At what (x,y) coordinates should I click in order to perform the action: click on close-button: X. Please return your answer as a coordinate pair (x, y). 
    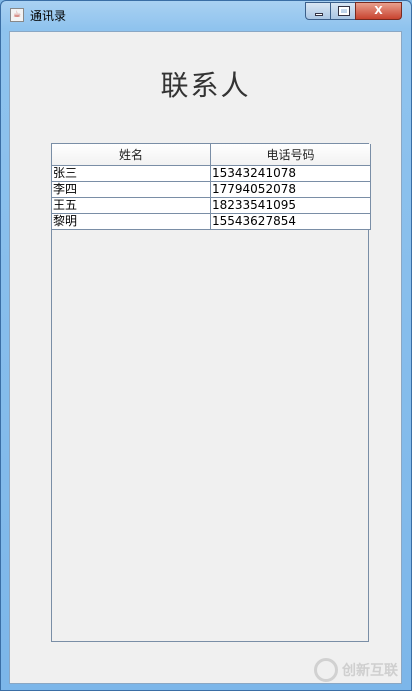
    Looking at the image, I should click on (378, 11).